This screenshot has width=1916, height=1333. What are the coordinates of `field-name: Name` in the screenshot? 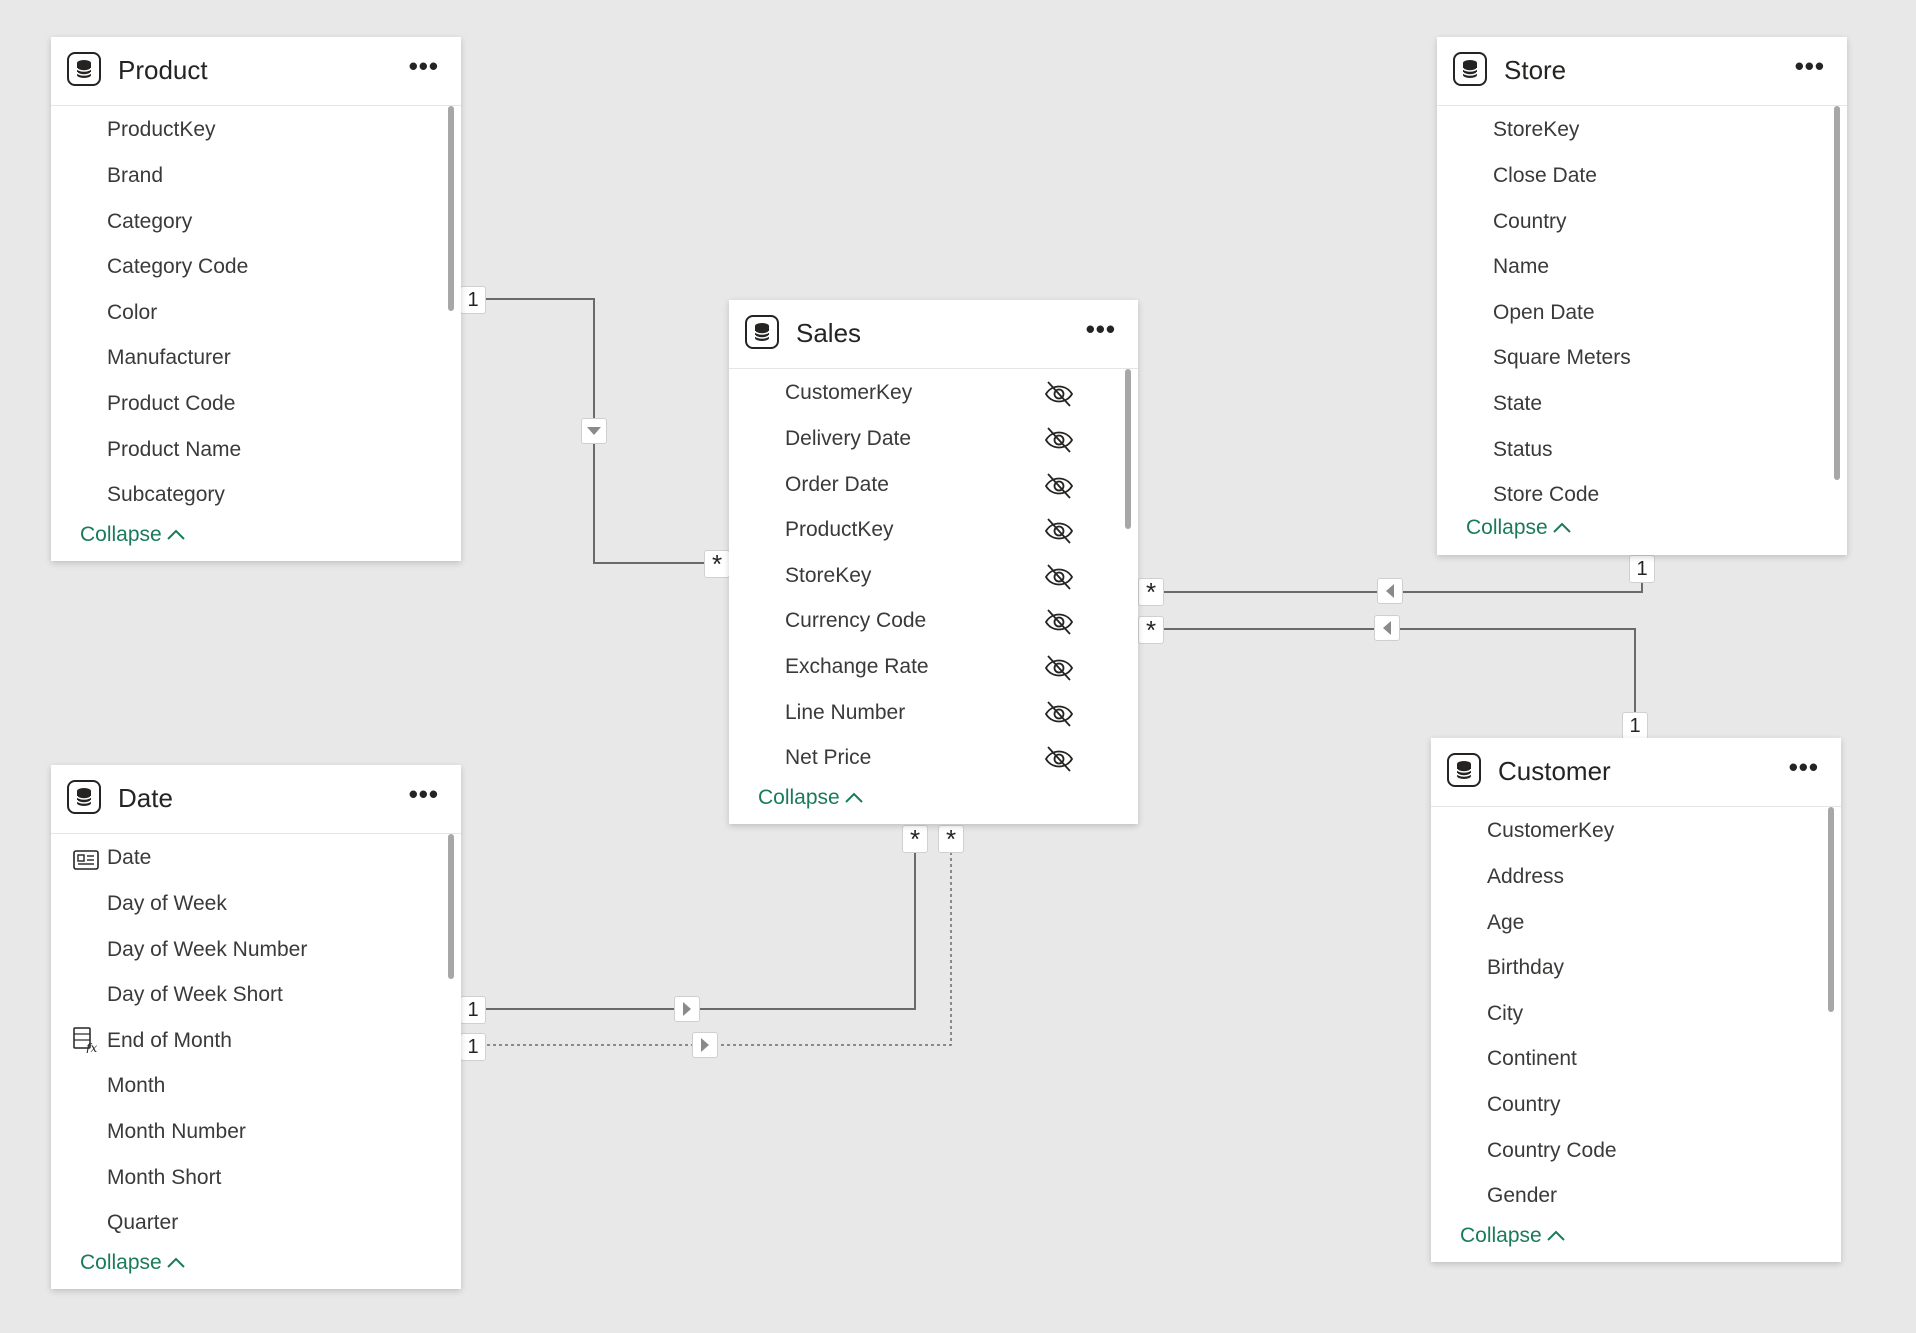 It's located at (1521, 267).